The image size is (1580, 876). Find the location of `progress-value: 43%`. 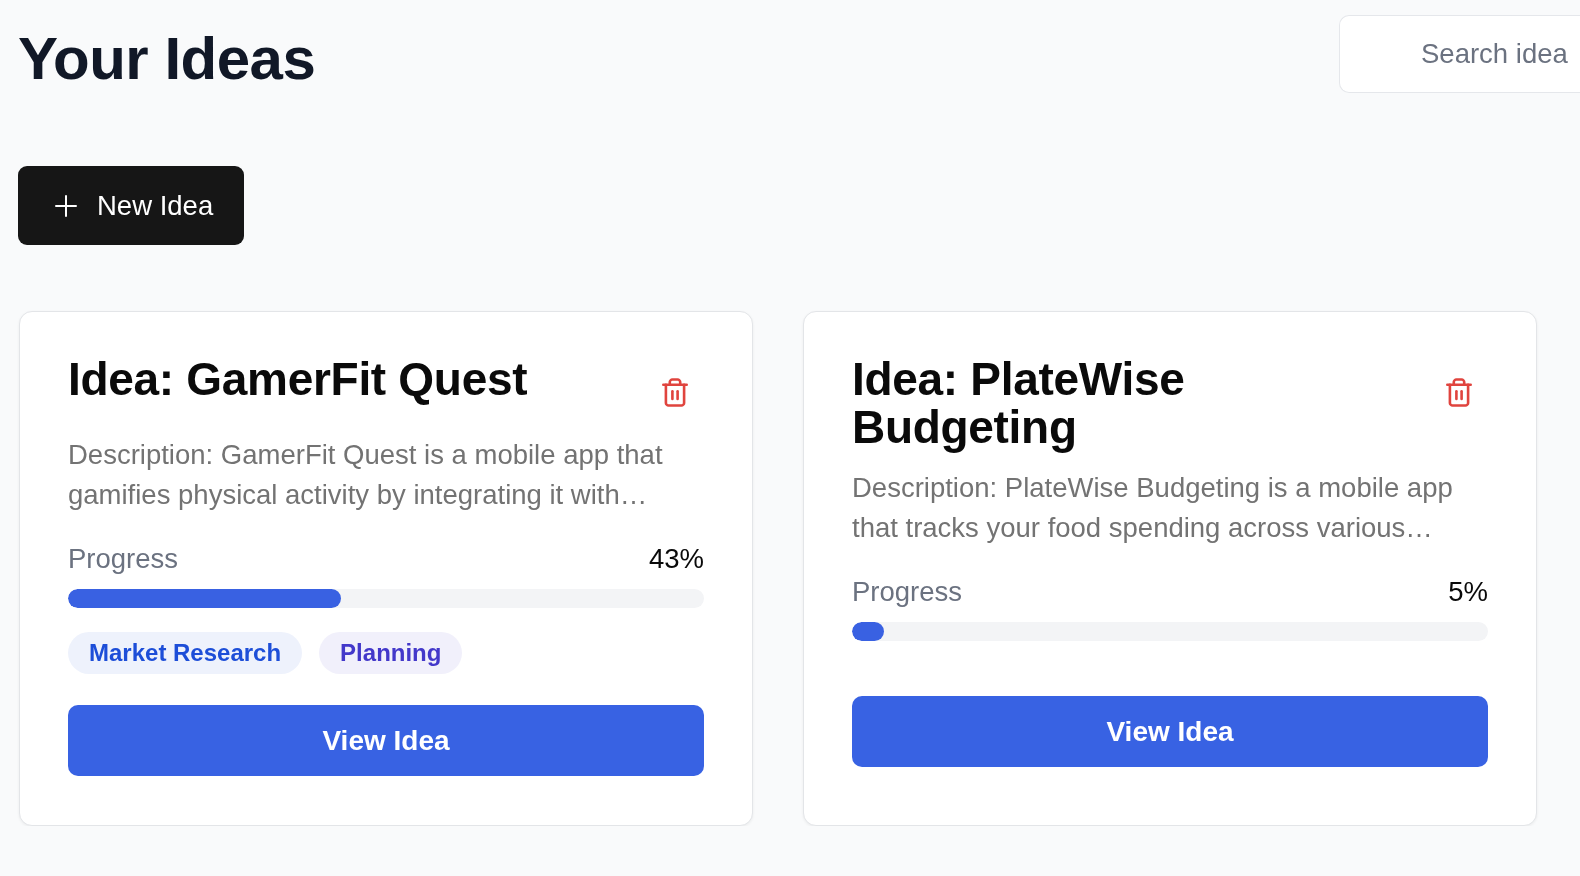

progress-value: 43% is located at coordinates (676, 559).